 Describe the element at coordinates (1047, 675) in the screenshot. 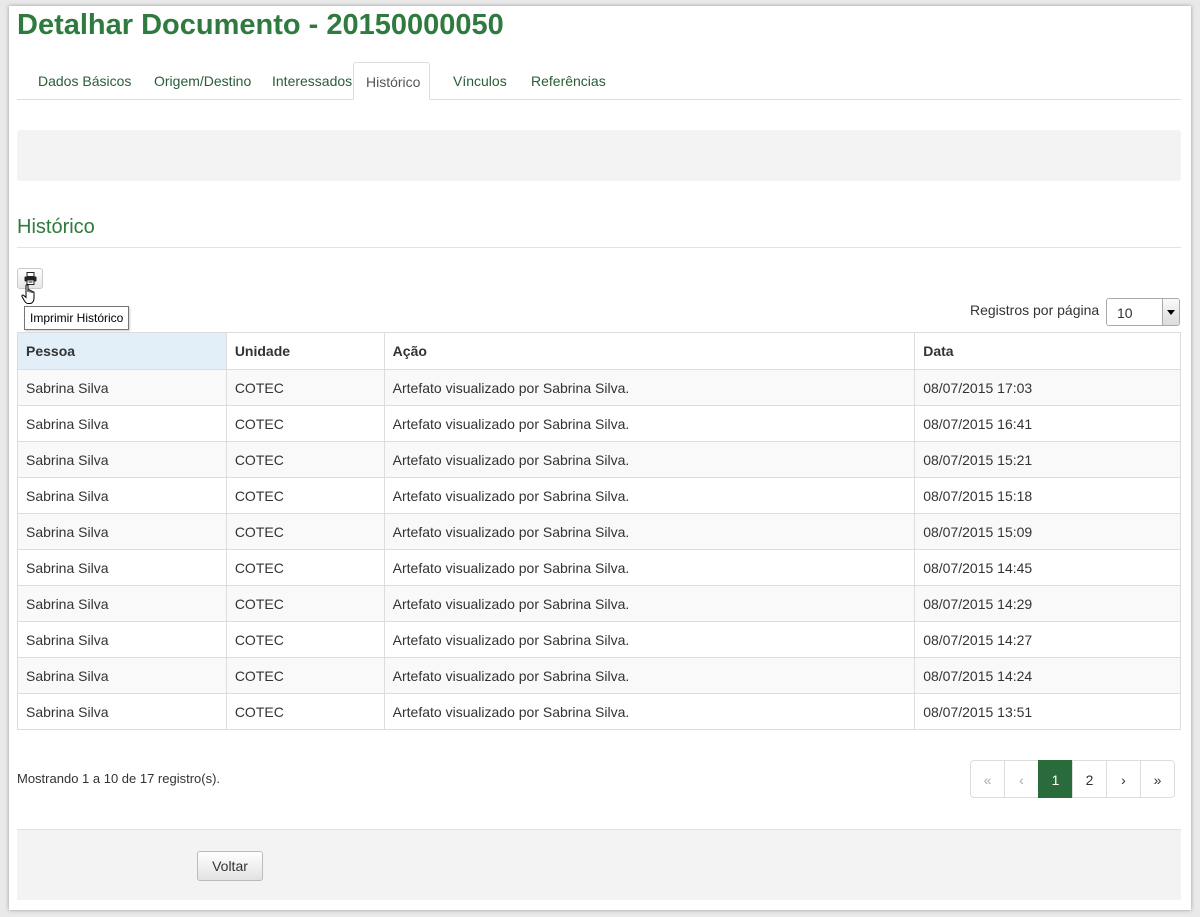

I see `cell-data: 08/07/2015 14:24` at that location.